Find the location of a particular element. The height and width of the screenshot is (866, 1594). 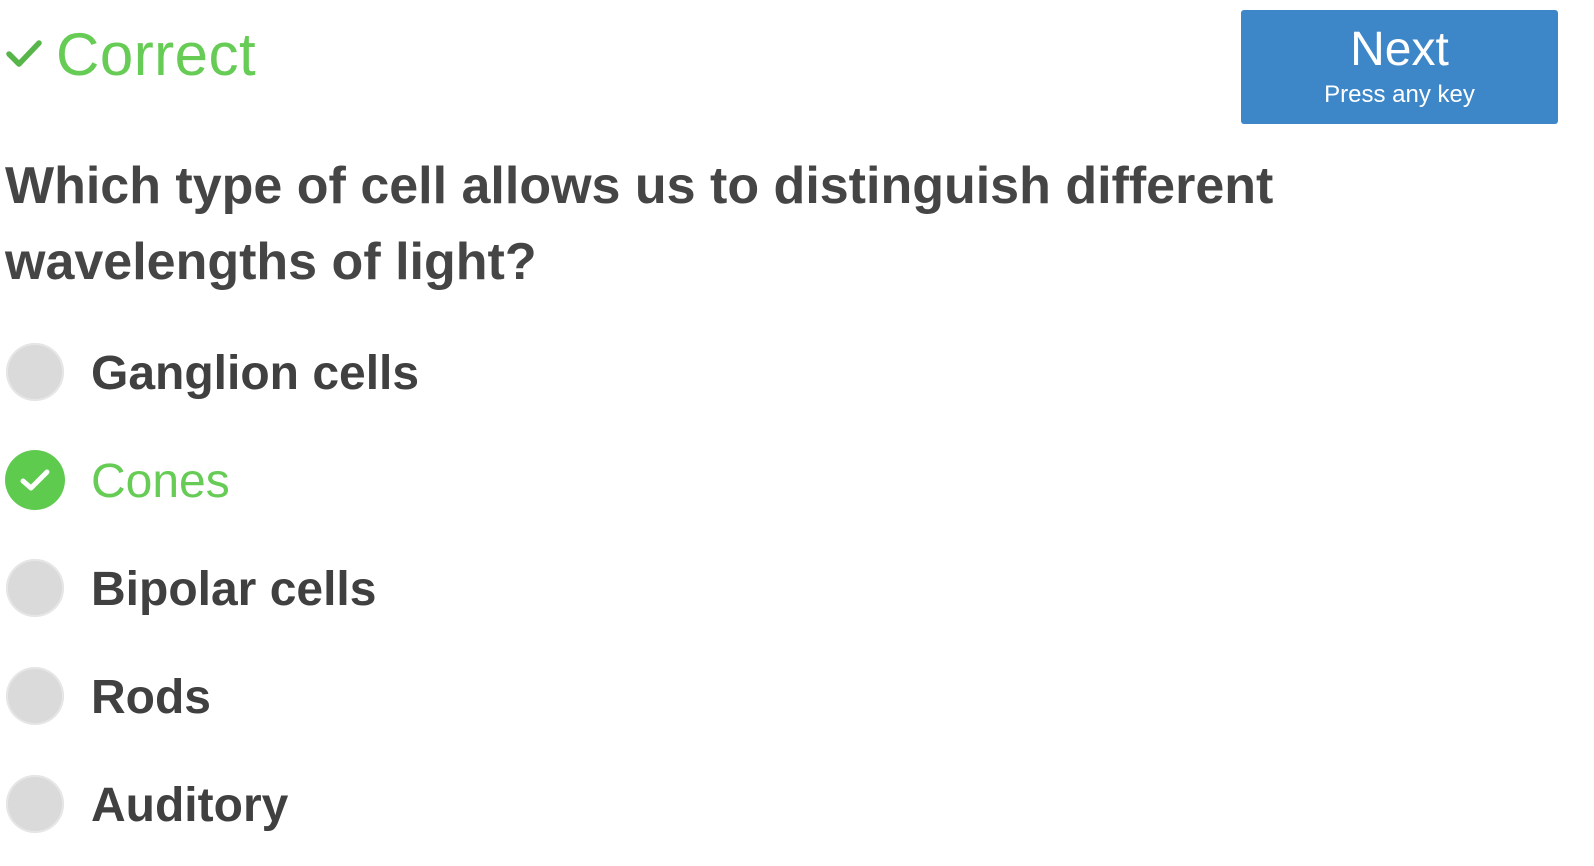

answer-option: Ganglion cells is located at coordinates (212, 397).